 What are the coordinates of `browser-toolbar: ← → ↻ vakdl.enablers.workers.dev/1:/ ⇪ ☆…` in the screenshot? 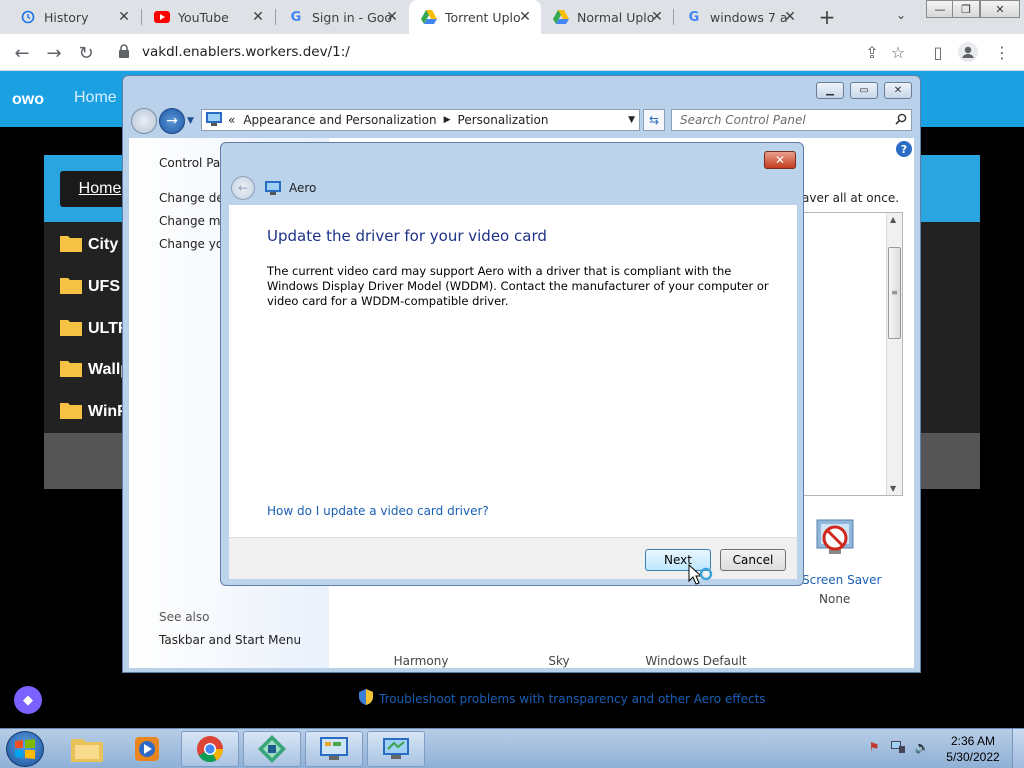 It's located at (512, 52).